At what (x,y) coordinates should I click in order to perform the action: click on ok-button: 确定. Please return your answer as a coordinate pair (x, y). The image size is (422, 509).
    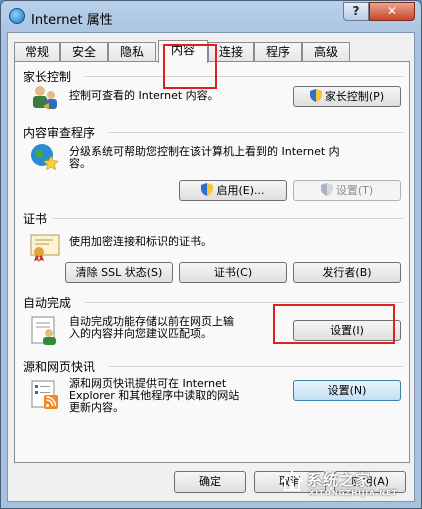
    Looking at the image, I should click on (210, 482).